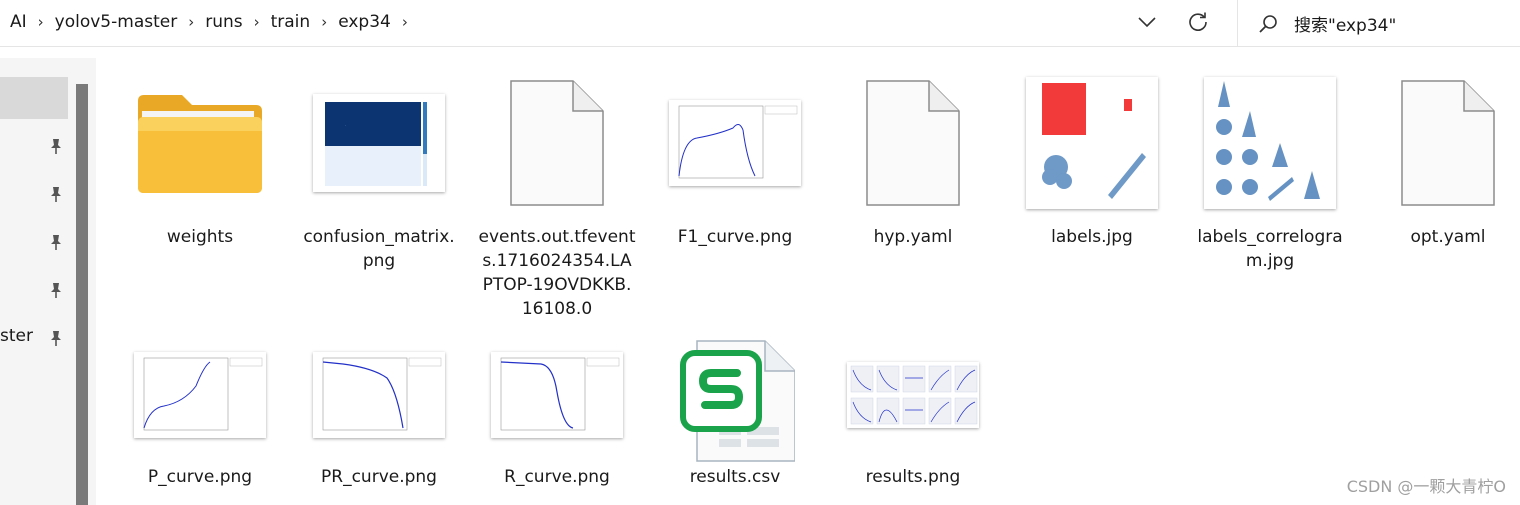 This screenshot has height=505, width=1520. Describe the element at coordinates (116, 22) in the screenshot. I see `breadcrumb-item-yolov5-master: yolov5-master` at that location.